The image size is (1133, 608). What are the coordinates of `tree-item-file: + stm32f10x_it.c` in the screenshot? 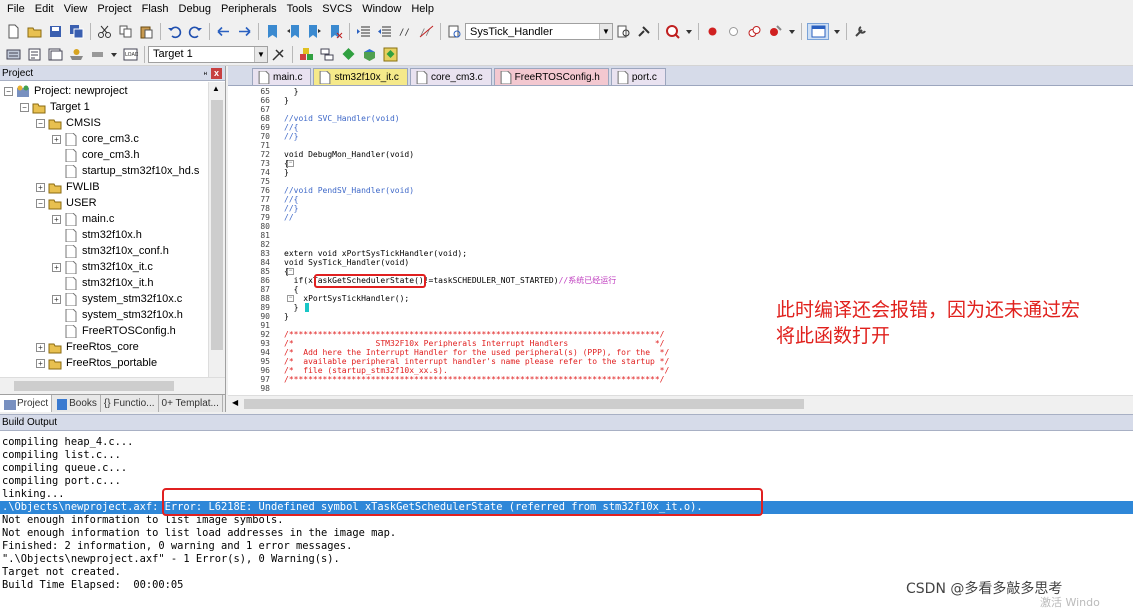 It's located at (102, 267).